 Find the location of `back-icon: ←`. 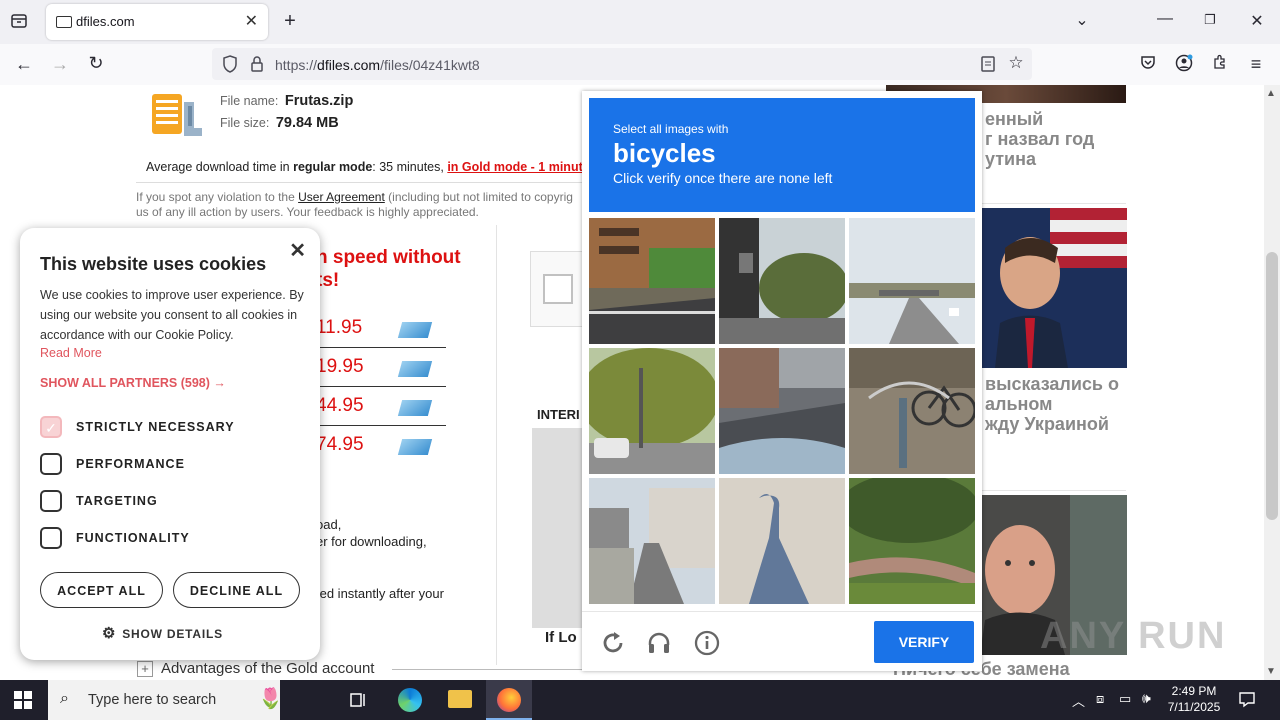

back-icon: ← is located at coordinates (24, 64).